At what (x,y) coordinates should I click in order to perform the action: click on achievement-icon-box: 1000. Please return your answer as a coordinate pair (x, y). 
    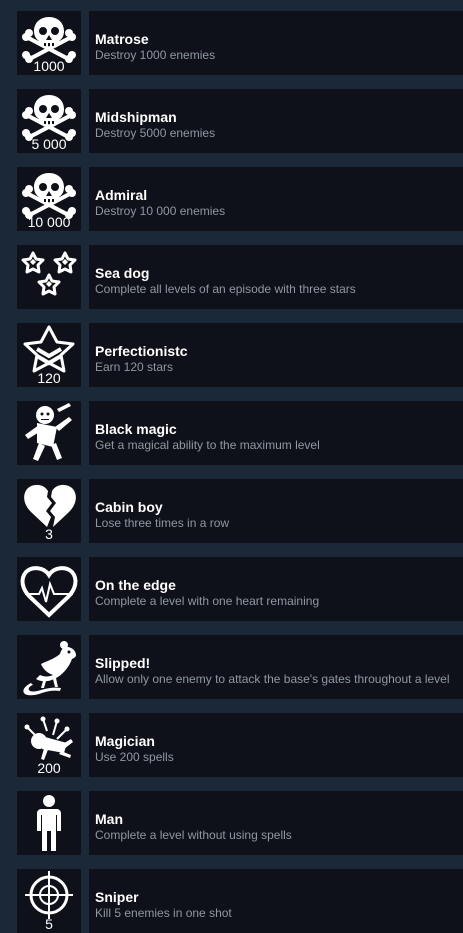
    Looking at the image, I should click on (49, 43).